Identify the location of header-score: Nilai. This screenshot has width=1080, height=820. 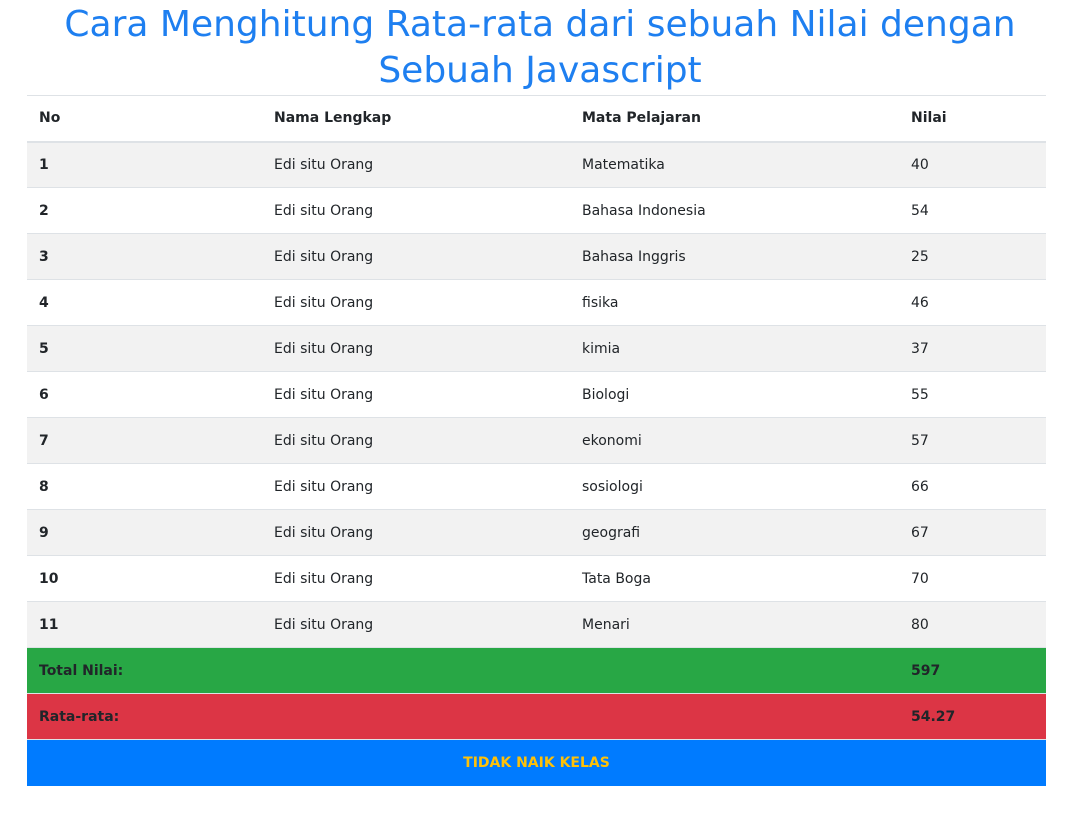
(972, 119).